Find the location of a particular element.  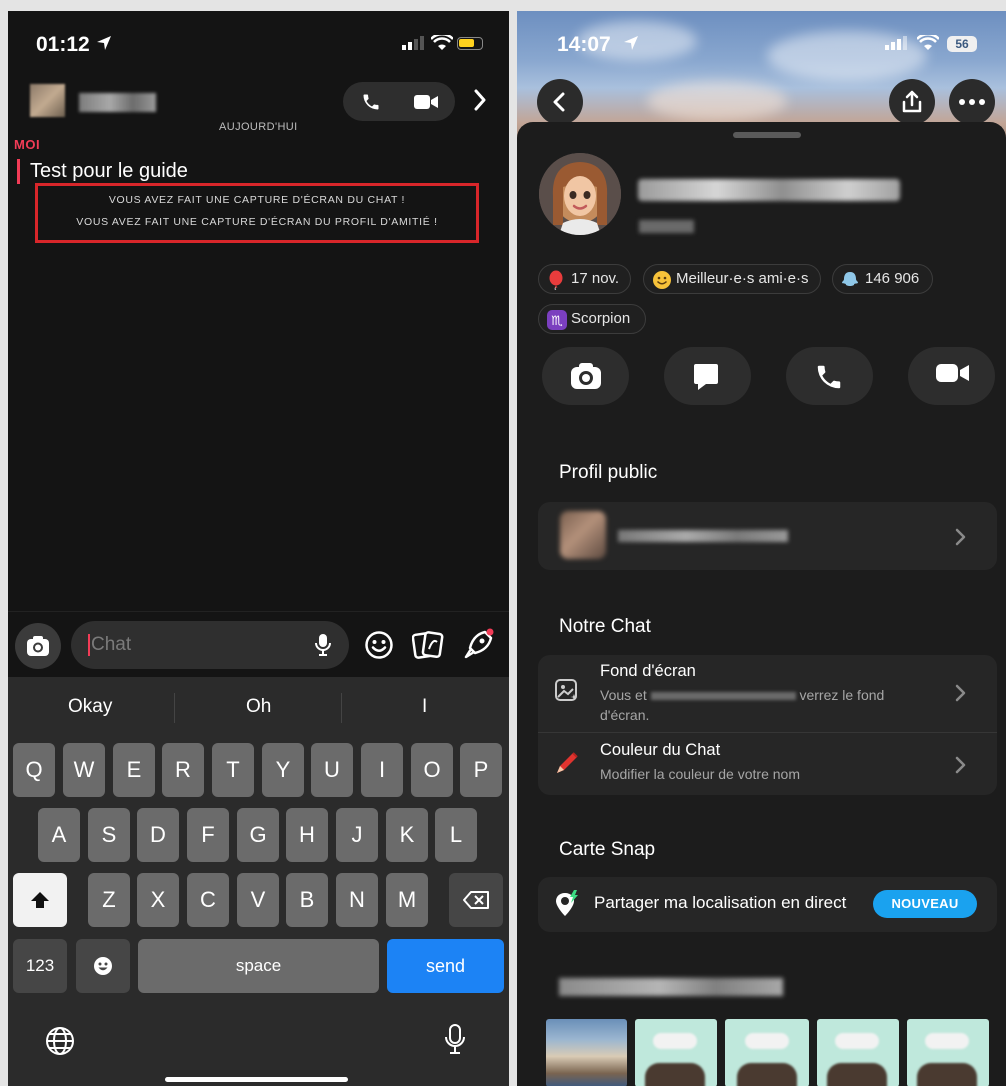

voice-call-action-button is located at coordinates (829, 376).